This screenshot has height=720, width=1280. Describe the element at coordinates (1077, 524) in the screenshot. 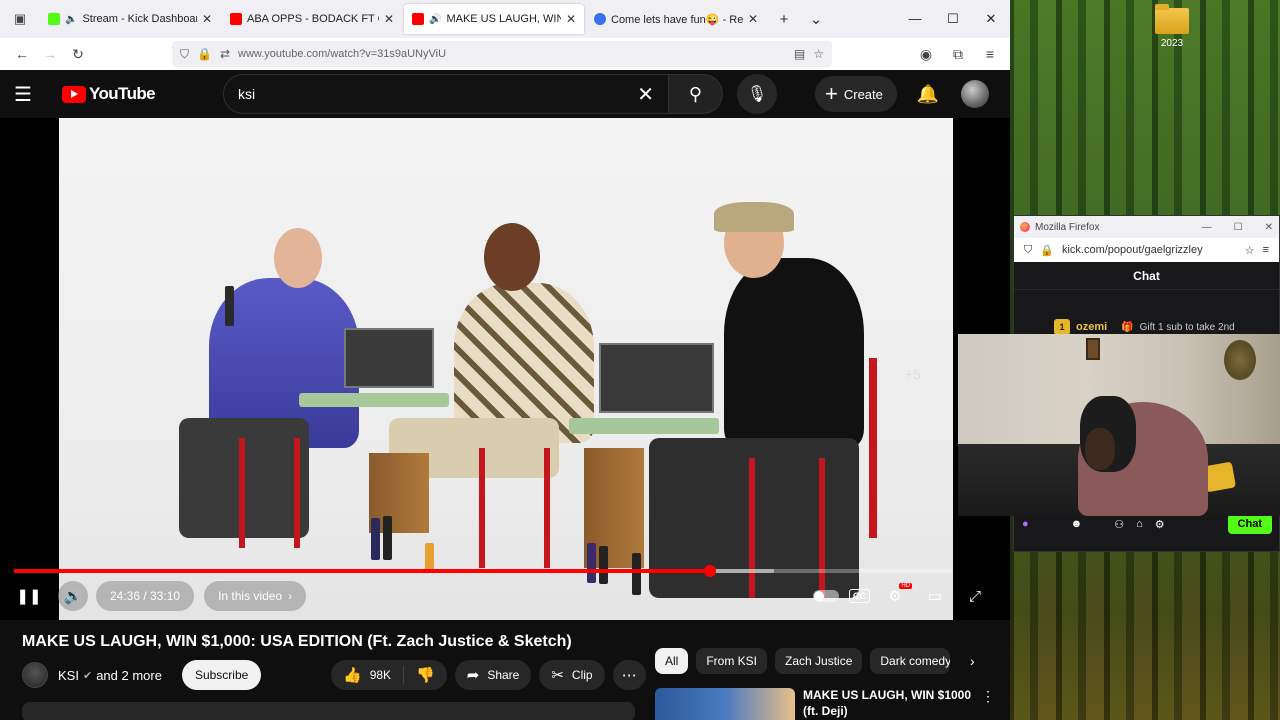

I see `smiley-icon: ☻` at that location.